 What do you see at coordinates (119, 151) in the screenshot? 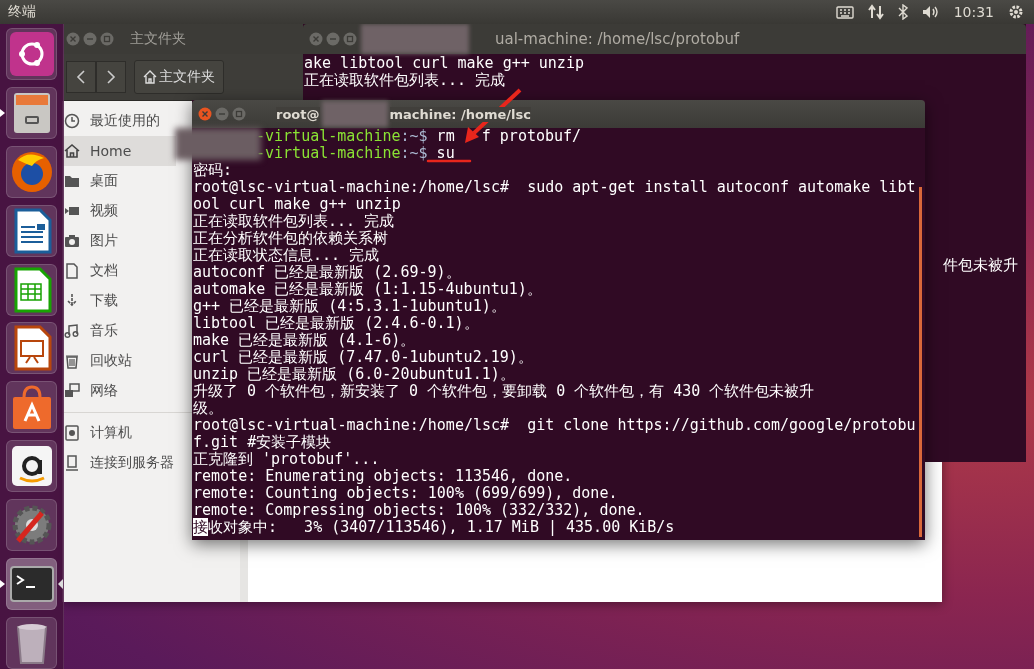
I see `sidebar-item: Home` at bounding box center [119, 151].